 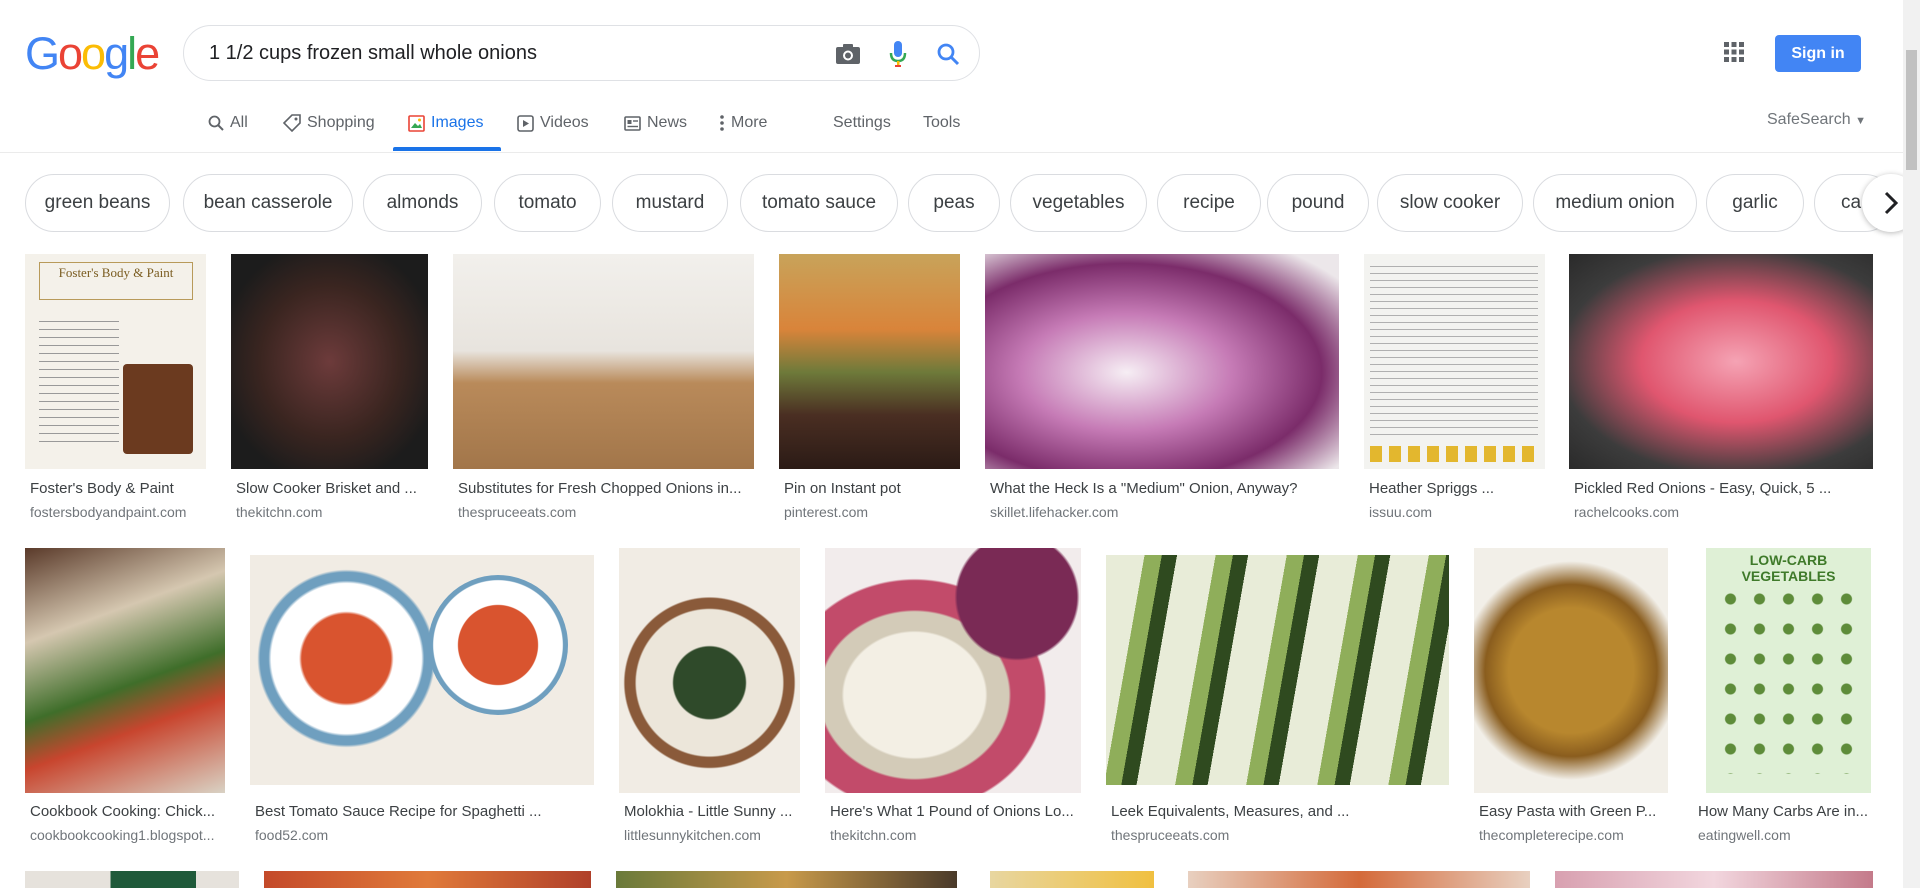 What do you see at coordinates (1788, 670) in the screenshot?
I see `result-thumbnail: LOW-CARB VEGETABLES` at bounding box center [1788, 670].